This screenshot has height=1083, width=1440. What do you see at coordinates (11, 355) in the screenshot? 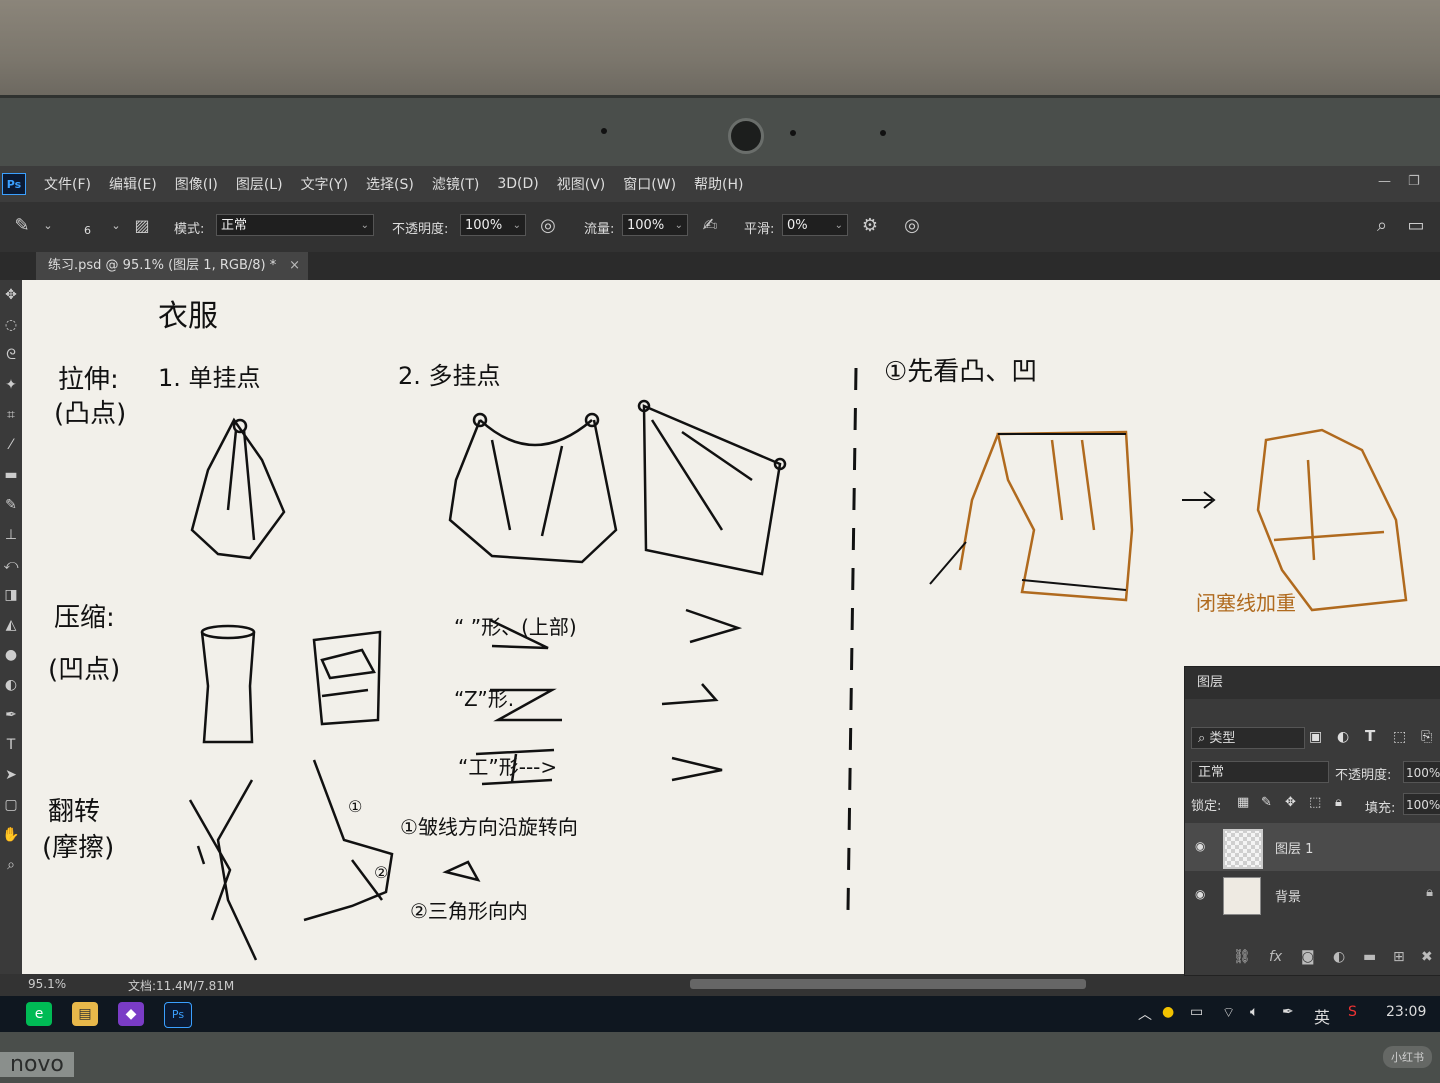
I see `lasso-tool-icon: ᘓ` at bounding box center [11, 355].